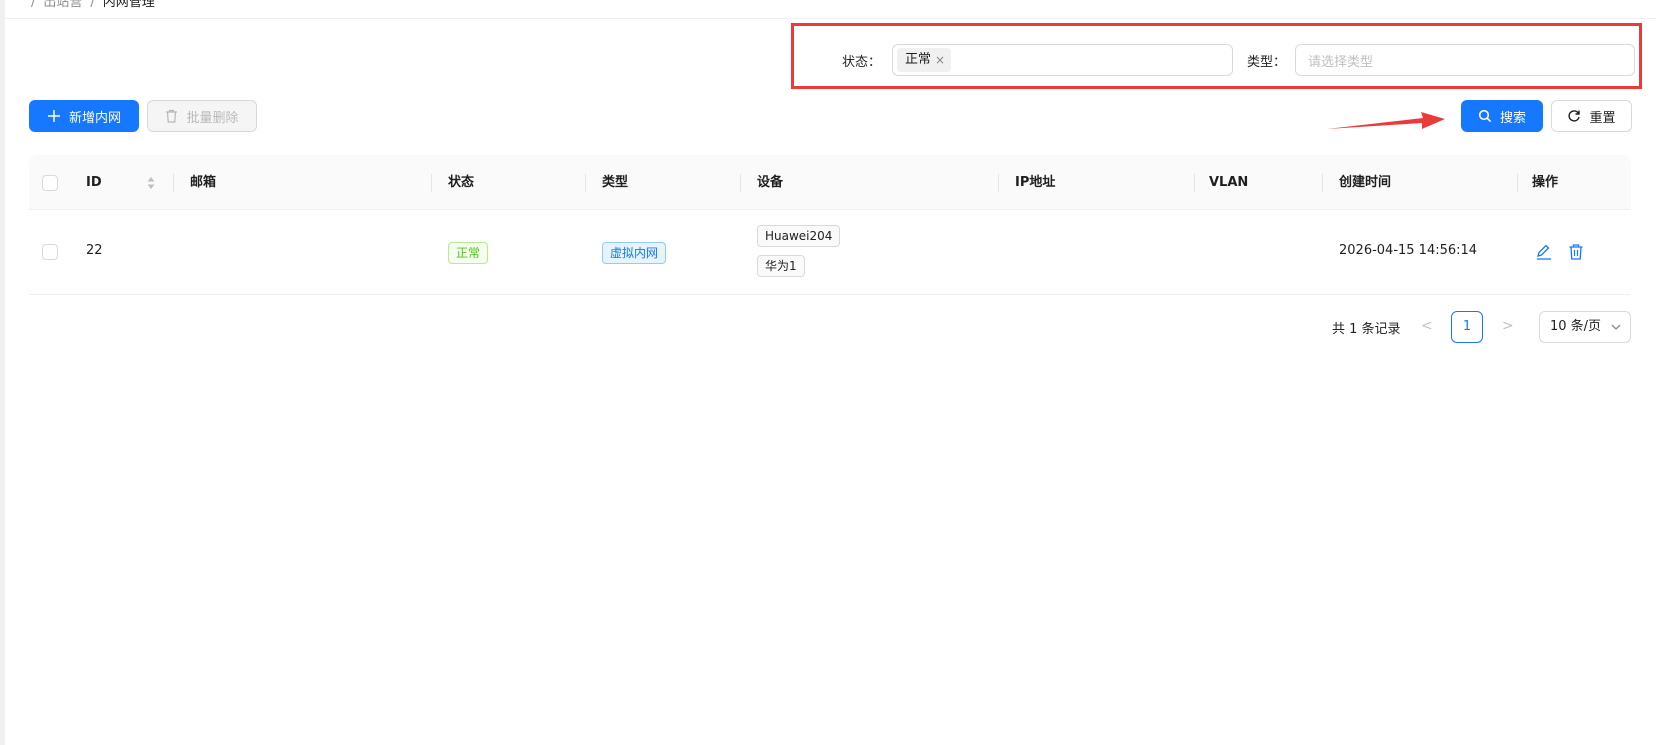 Image resolution: width=1656 pixels, height=745 pixels. Describe the element at coordinates (1602, 116) in the screenshot. I see `reset-label: 重置` at that location.